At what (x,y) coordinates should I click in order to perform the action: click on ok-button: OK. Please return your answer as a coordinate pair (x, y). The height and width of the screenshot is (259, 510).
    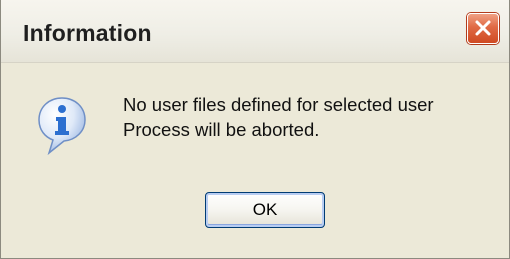
    Looking at the image, I should click on (265, 210).